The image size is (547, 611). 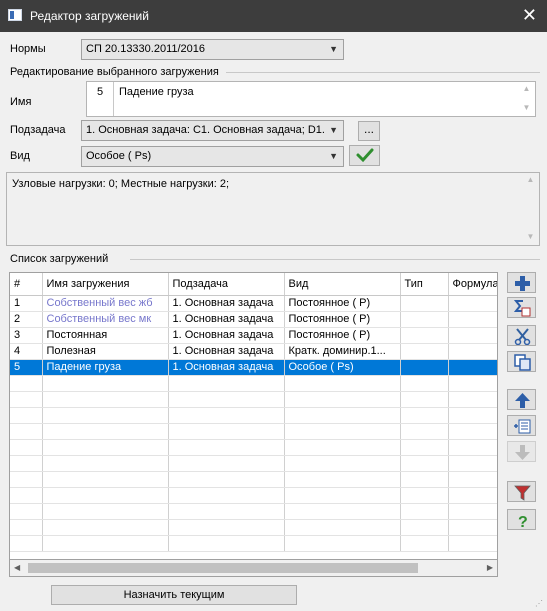 I want to click on kind-label: Вид, so click(x=20, y=156).